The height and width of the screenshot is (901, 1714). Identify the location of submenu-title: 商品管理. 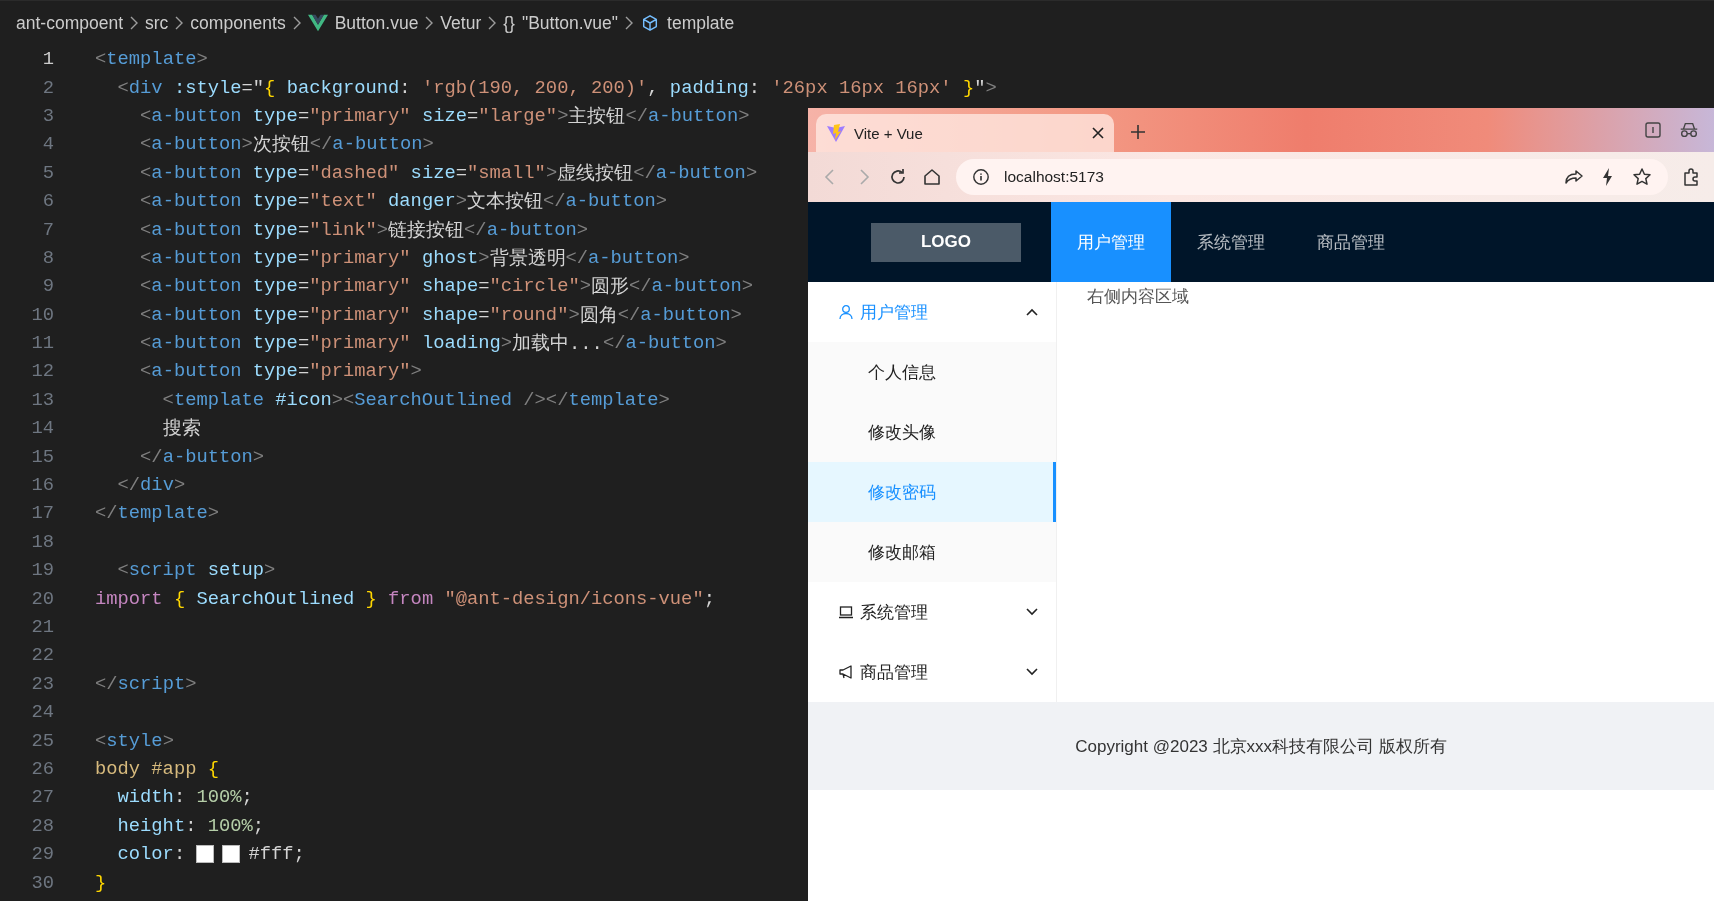
(932, 672).